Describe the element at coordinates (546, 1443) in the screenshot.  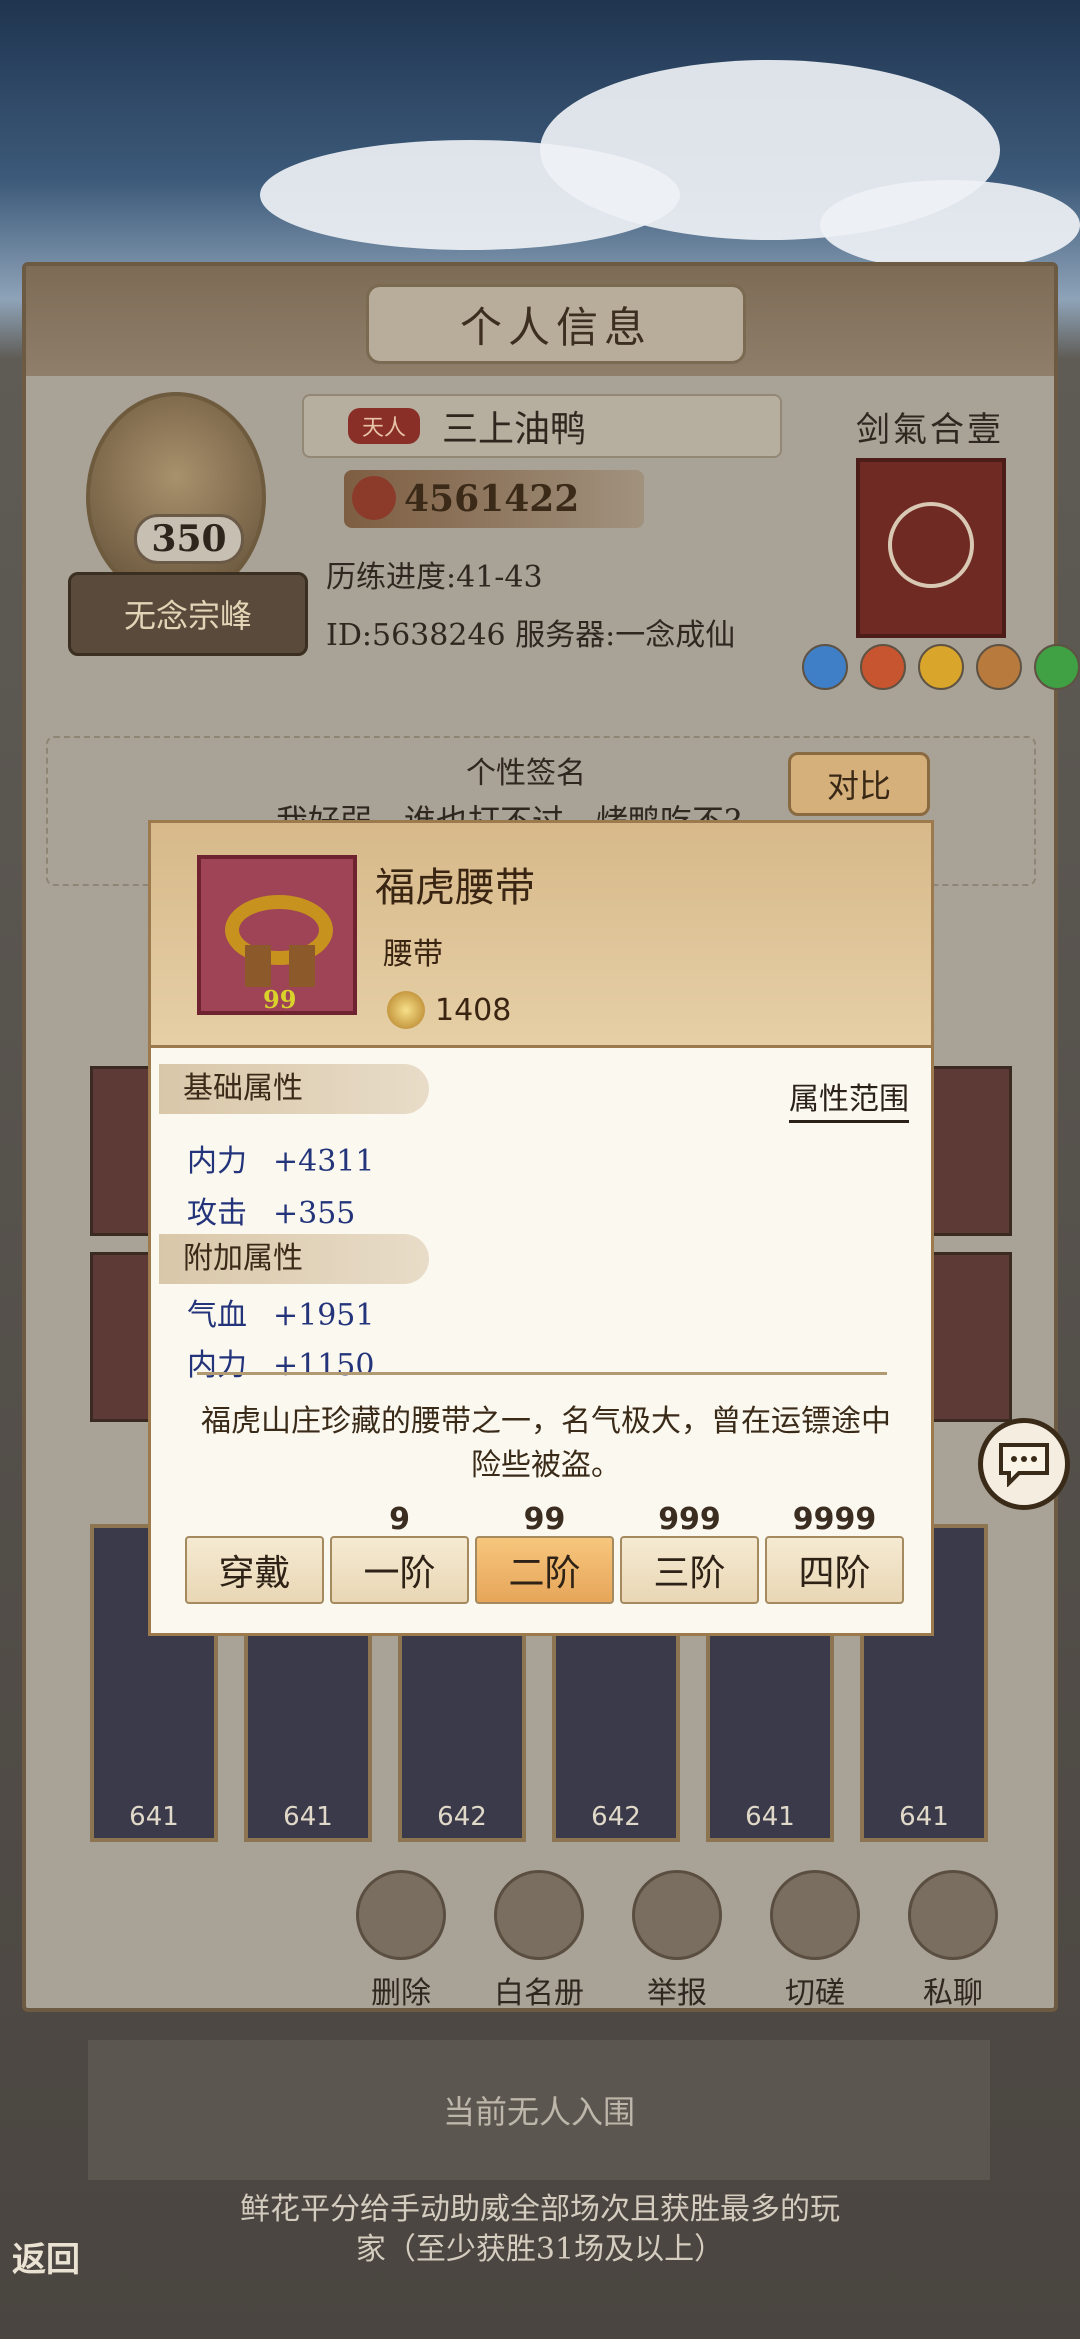
I see `item-description: 福虎山庄珍藏的腰带之一，名气极大，曾在运镖途中险些被盗。` at that location.